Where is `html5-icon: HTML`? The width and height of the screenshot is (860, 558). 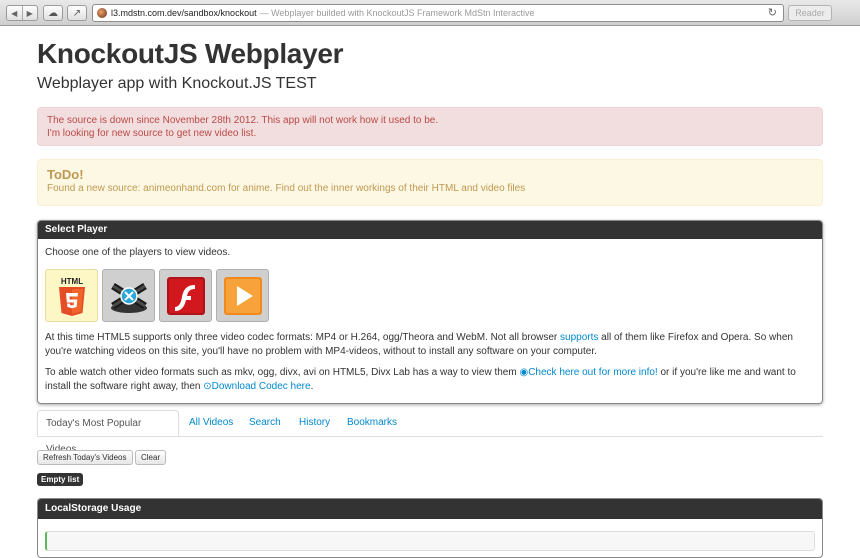
html5-icon: HTML is located at coordinates (71, 296).